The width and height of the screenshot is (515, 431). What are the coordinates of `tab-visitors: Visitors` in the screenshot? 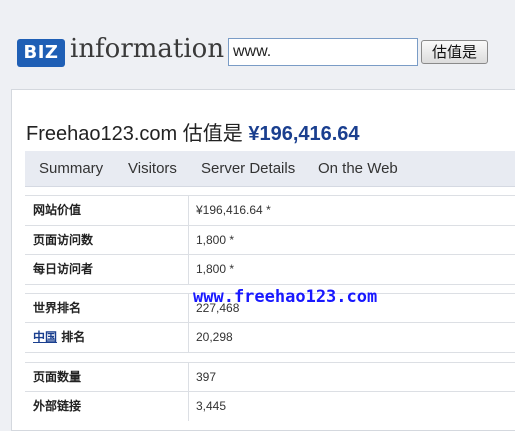 It's located at (152, 168).